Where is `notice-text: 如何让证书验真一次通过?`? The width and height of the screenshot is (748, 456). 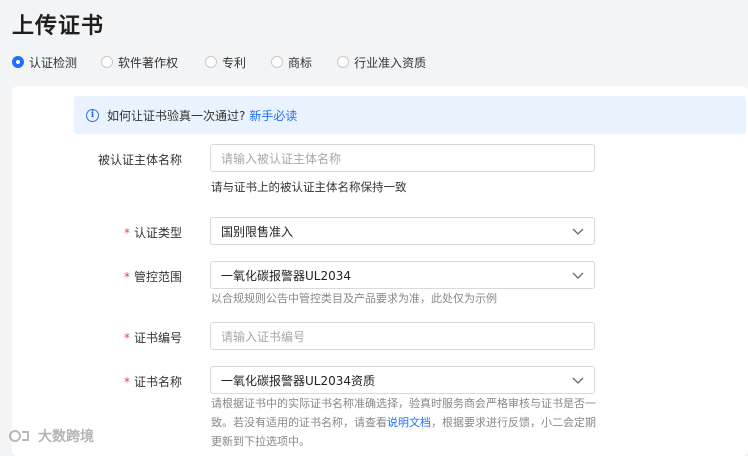
notice-text: 如何让证书验真一次通过? is located at coordinates (176, 115).